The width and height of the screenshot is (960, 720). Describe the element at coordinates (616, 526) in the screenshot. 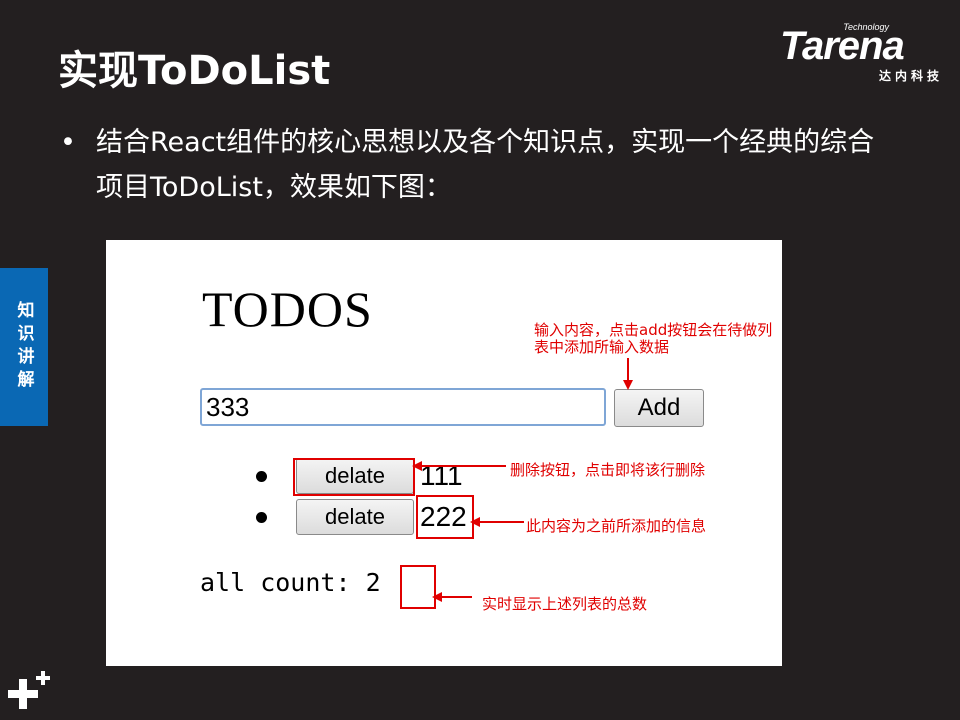

I see `item-annotation: 此内容为之前所添加的信息` at that location.